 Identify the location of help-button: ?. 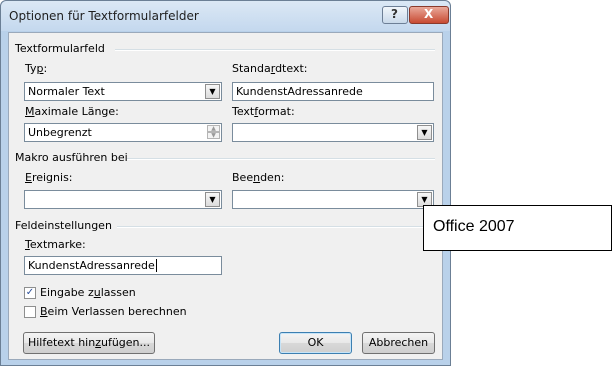
(395, 15).